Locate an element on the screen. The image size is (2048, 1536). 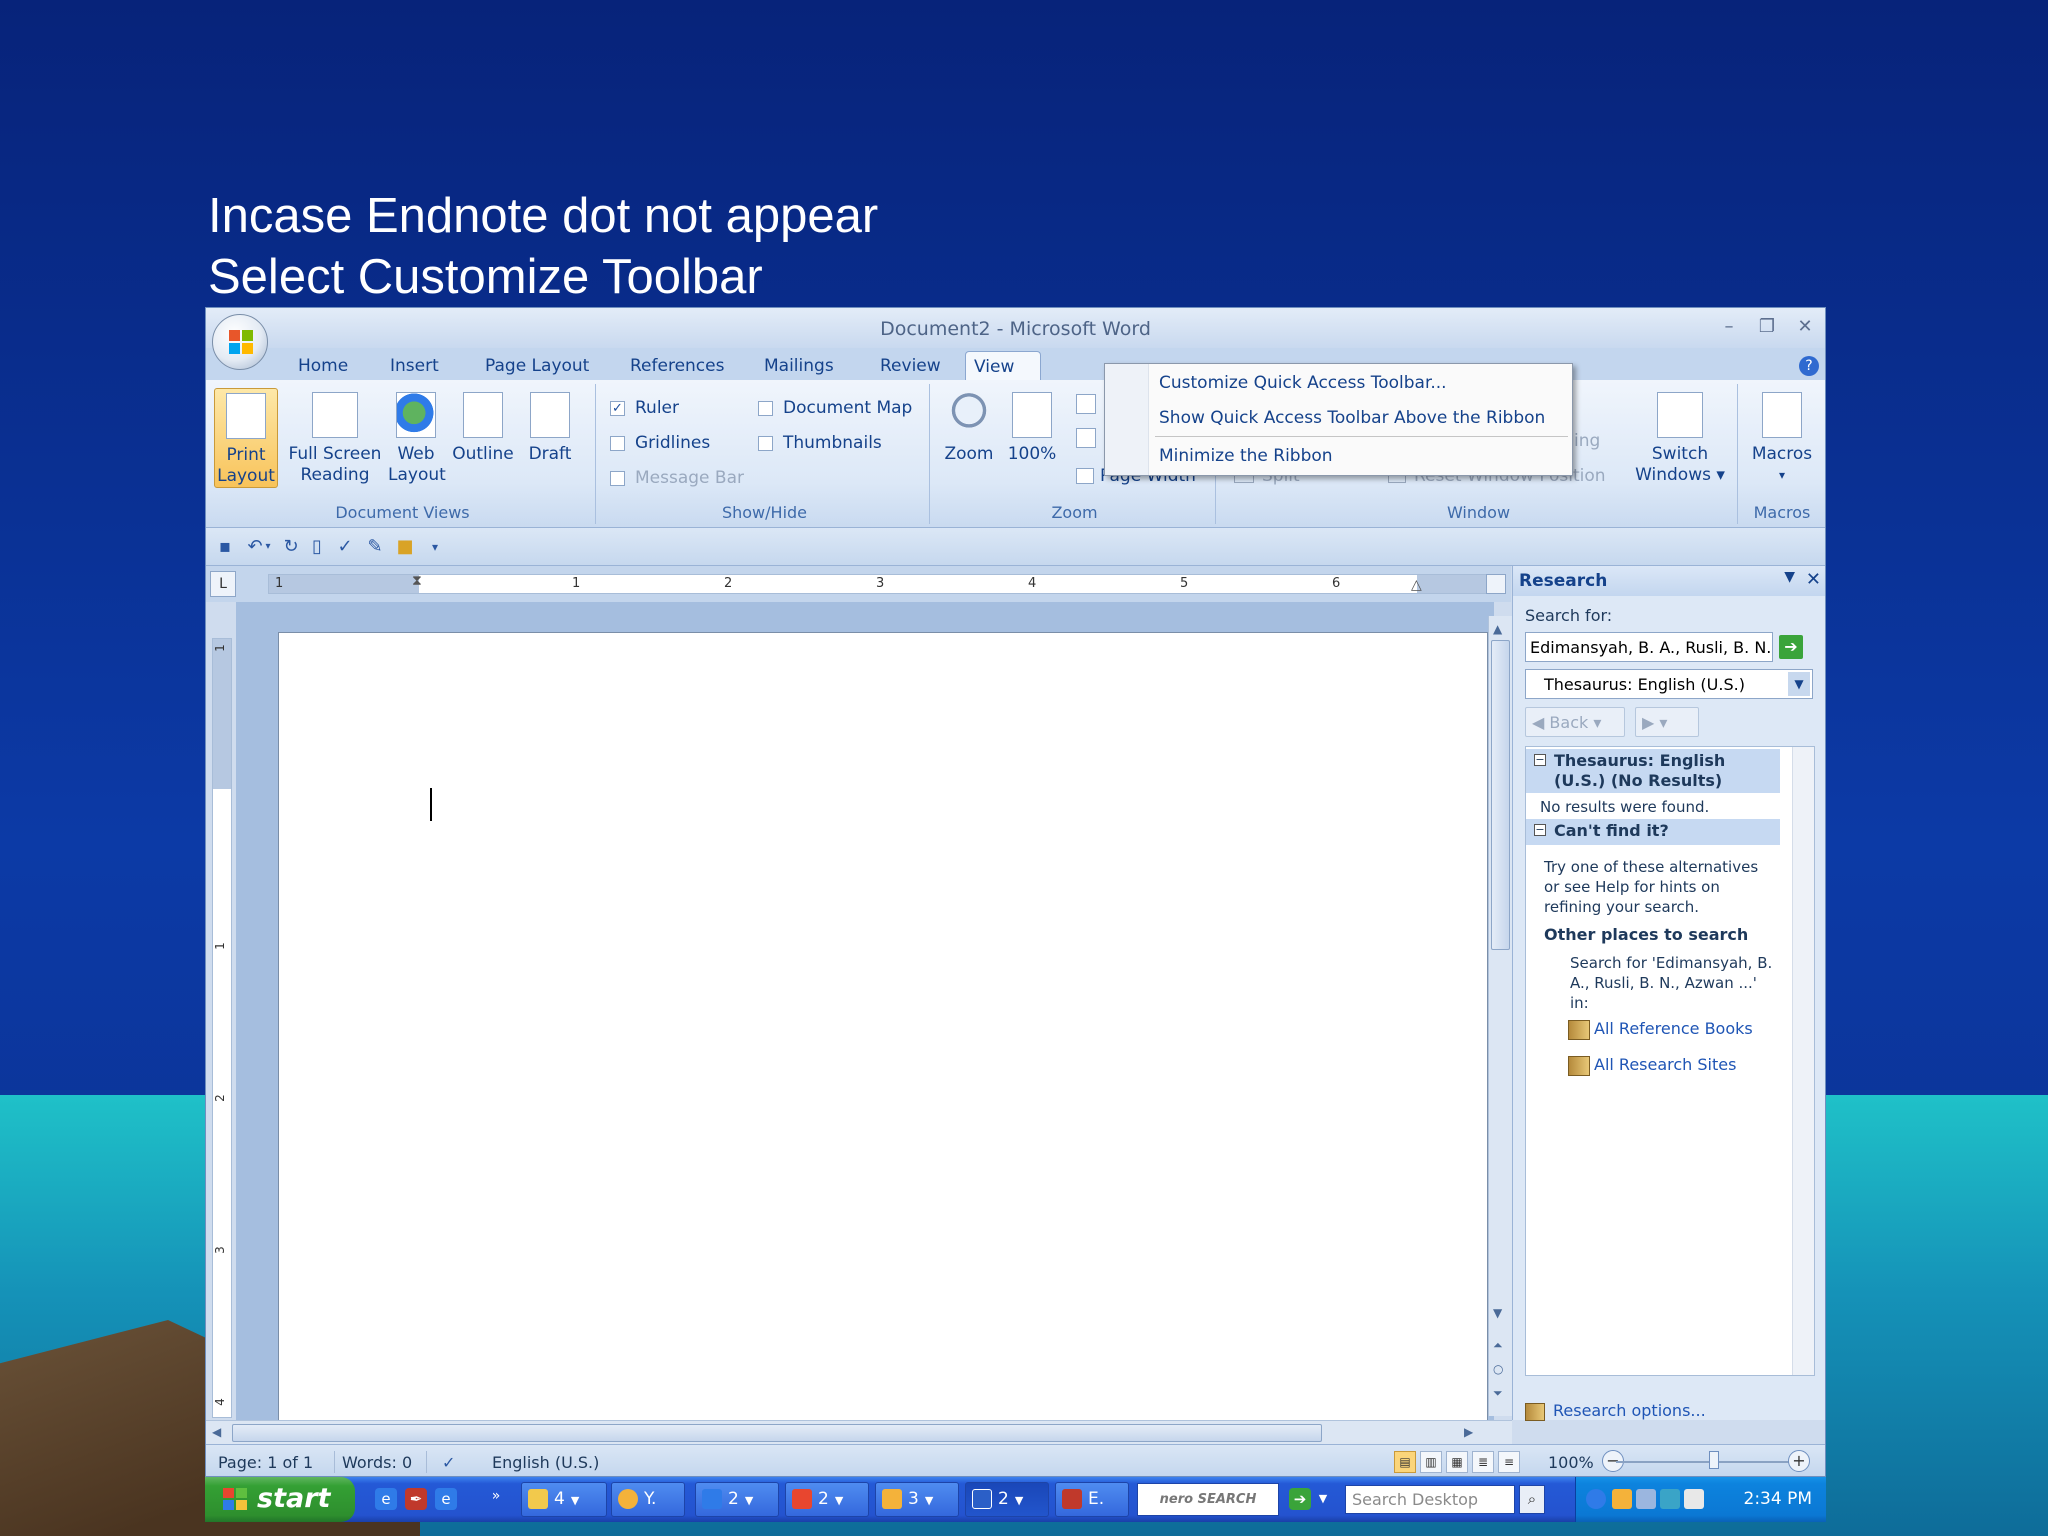
spelling-icon: ✓ is located at coordinates (345, 547).